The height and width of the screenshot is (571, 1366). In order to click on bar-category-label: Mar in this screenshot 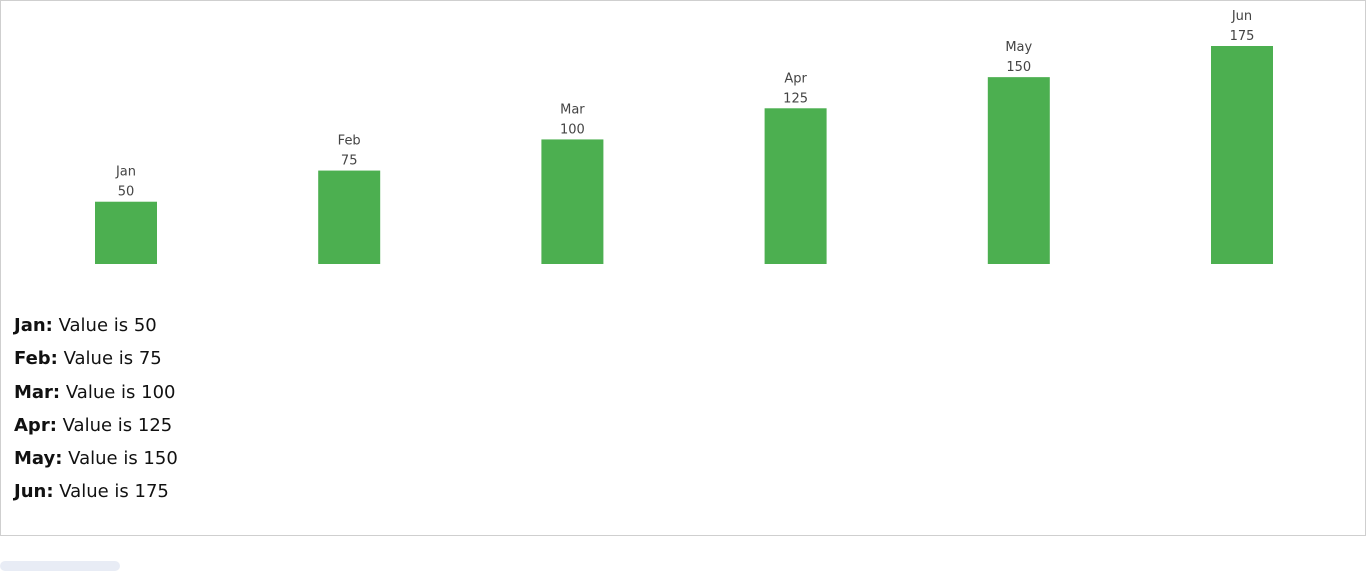, I will do `click(572, 109)`.